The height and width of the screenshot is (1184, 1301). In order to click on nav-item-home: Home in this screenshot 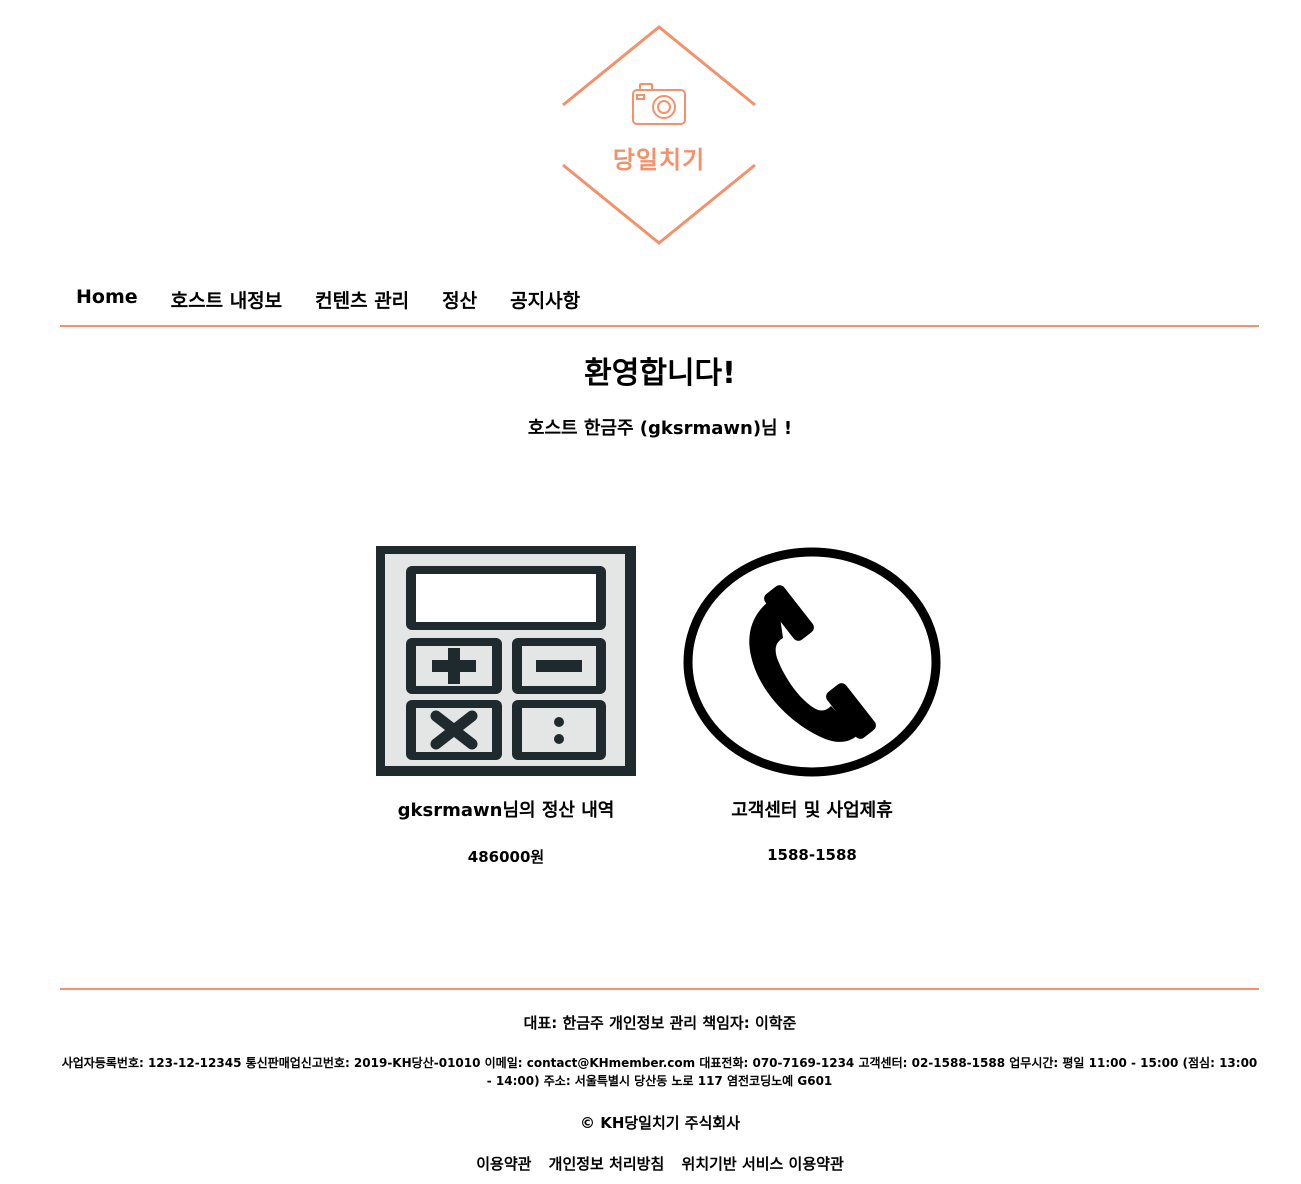, I will do `click(107, 294)`.